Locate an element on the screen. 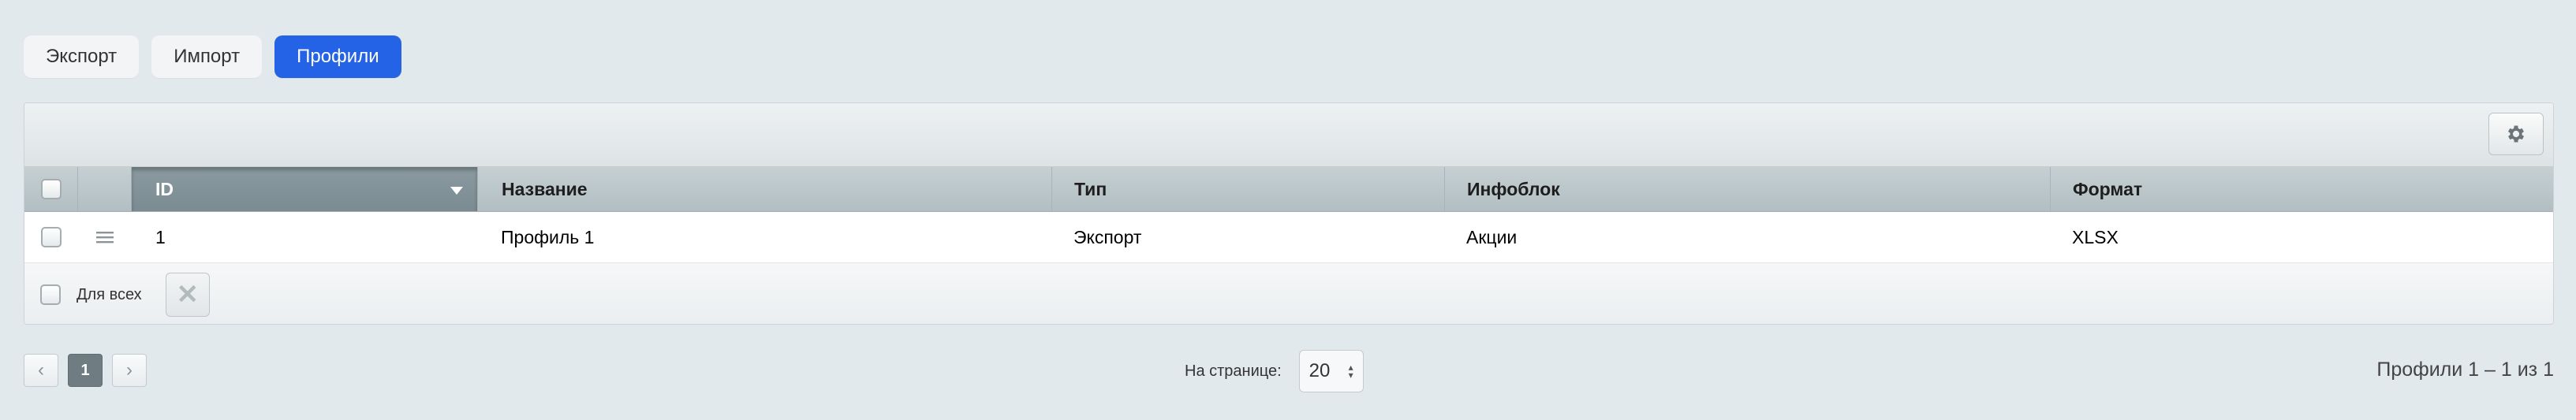  for-all-label: Для всех is located at coordinates (109, 294).